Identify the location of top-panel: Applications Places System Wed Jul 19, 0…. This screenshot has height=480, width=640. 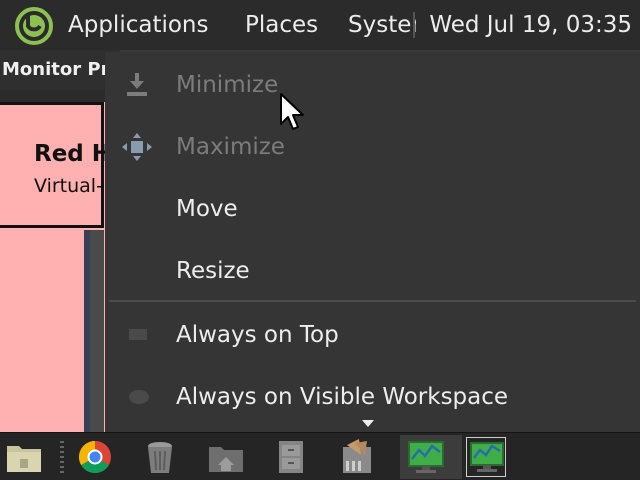
(320, 25).